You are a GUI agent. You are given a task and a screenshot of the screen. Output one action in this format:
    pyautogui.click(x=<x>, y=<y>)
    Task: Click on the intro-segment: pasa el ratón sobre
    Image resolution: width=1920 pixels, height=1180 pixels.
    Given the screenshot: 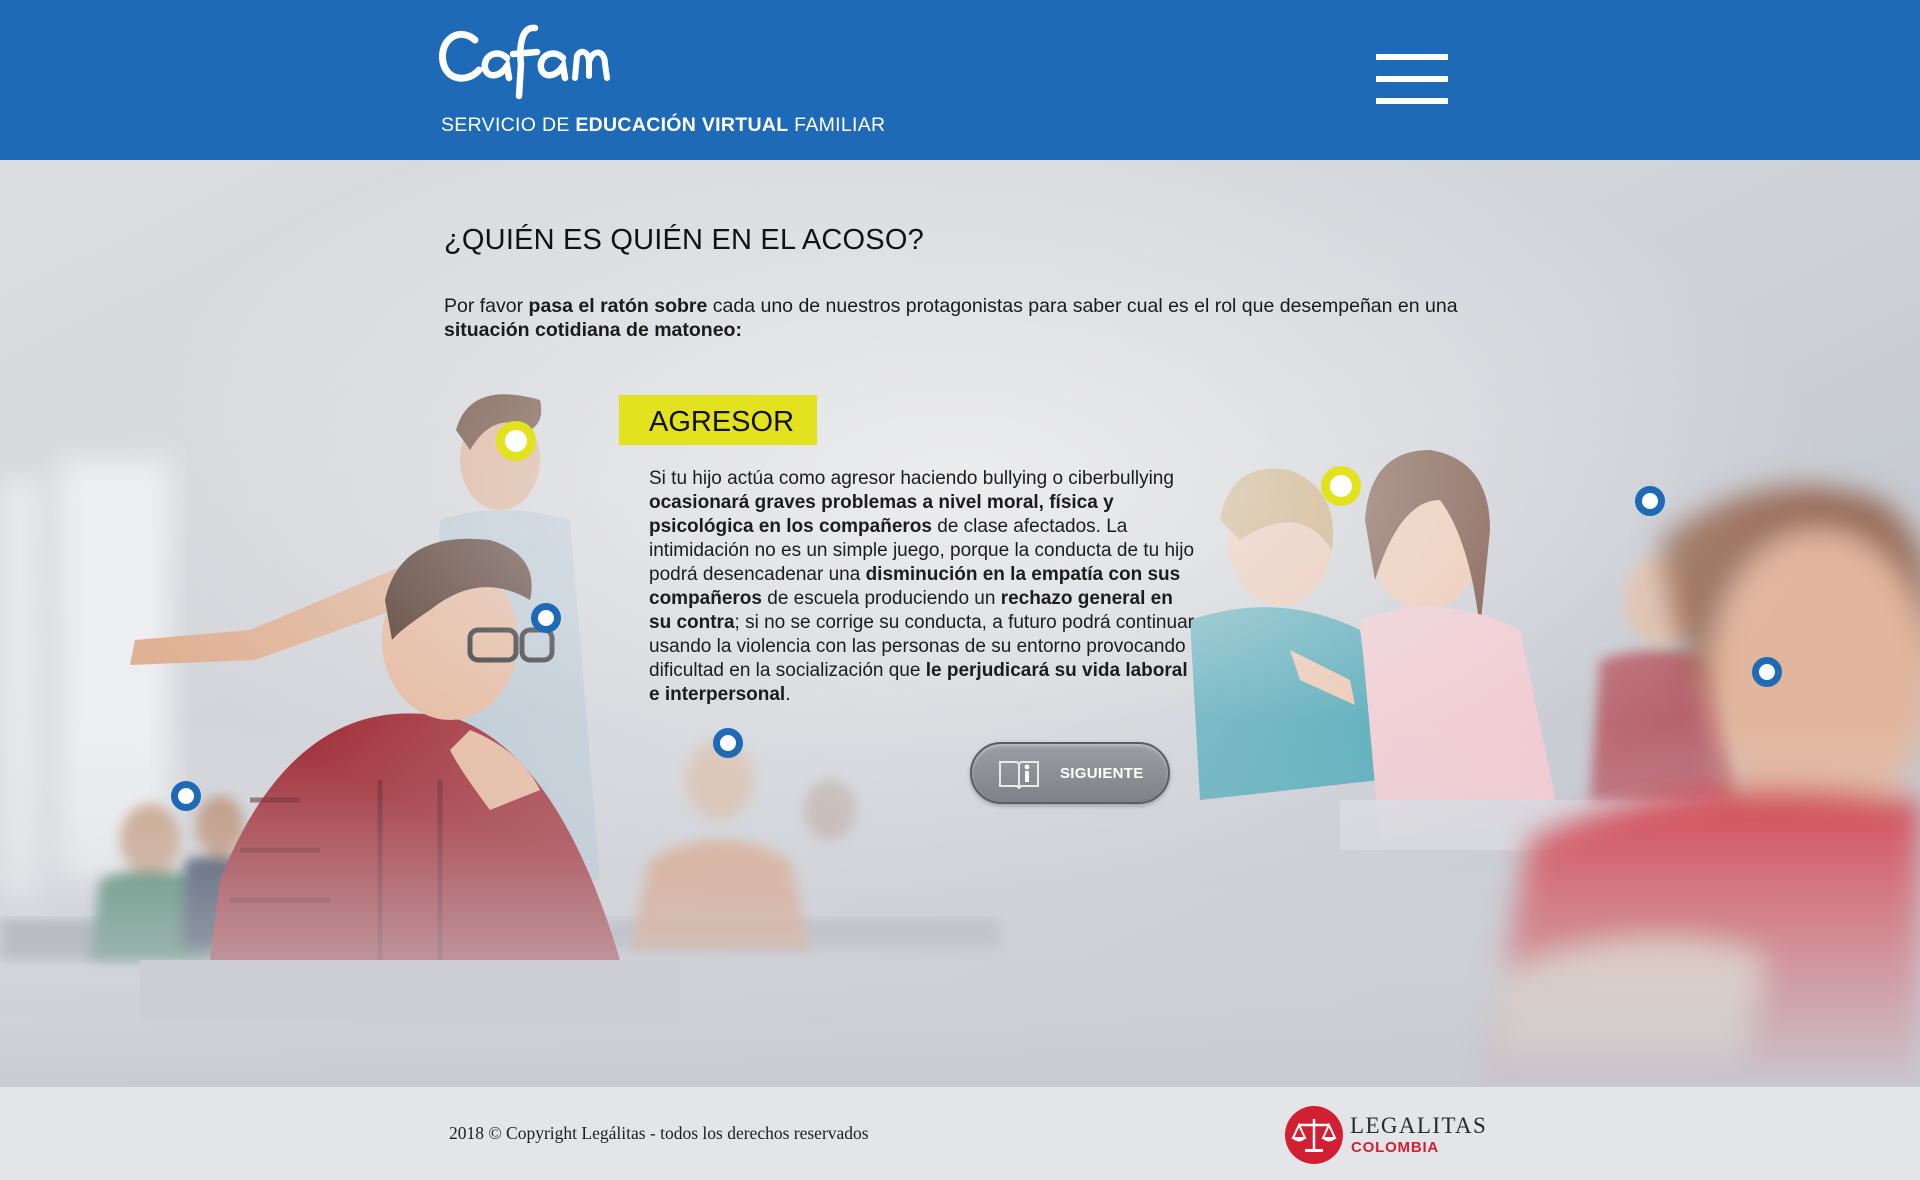 What is the action you would take?
    pyautogui.click(x=618, y=306)
    